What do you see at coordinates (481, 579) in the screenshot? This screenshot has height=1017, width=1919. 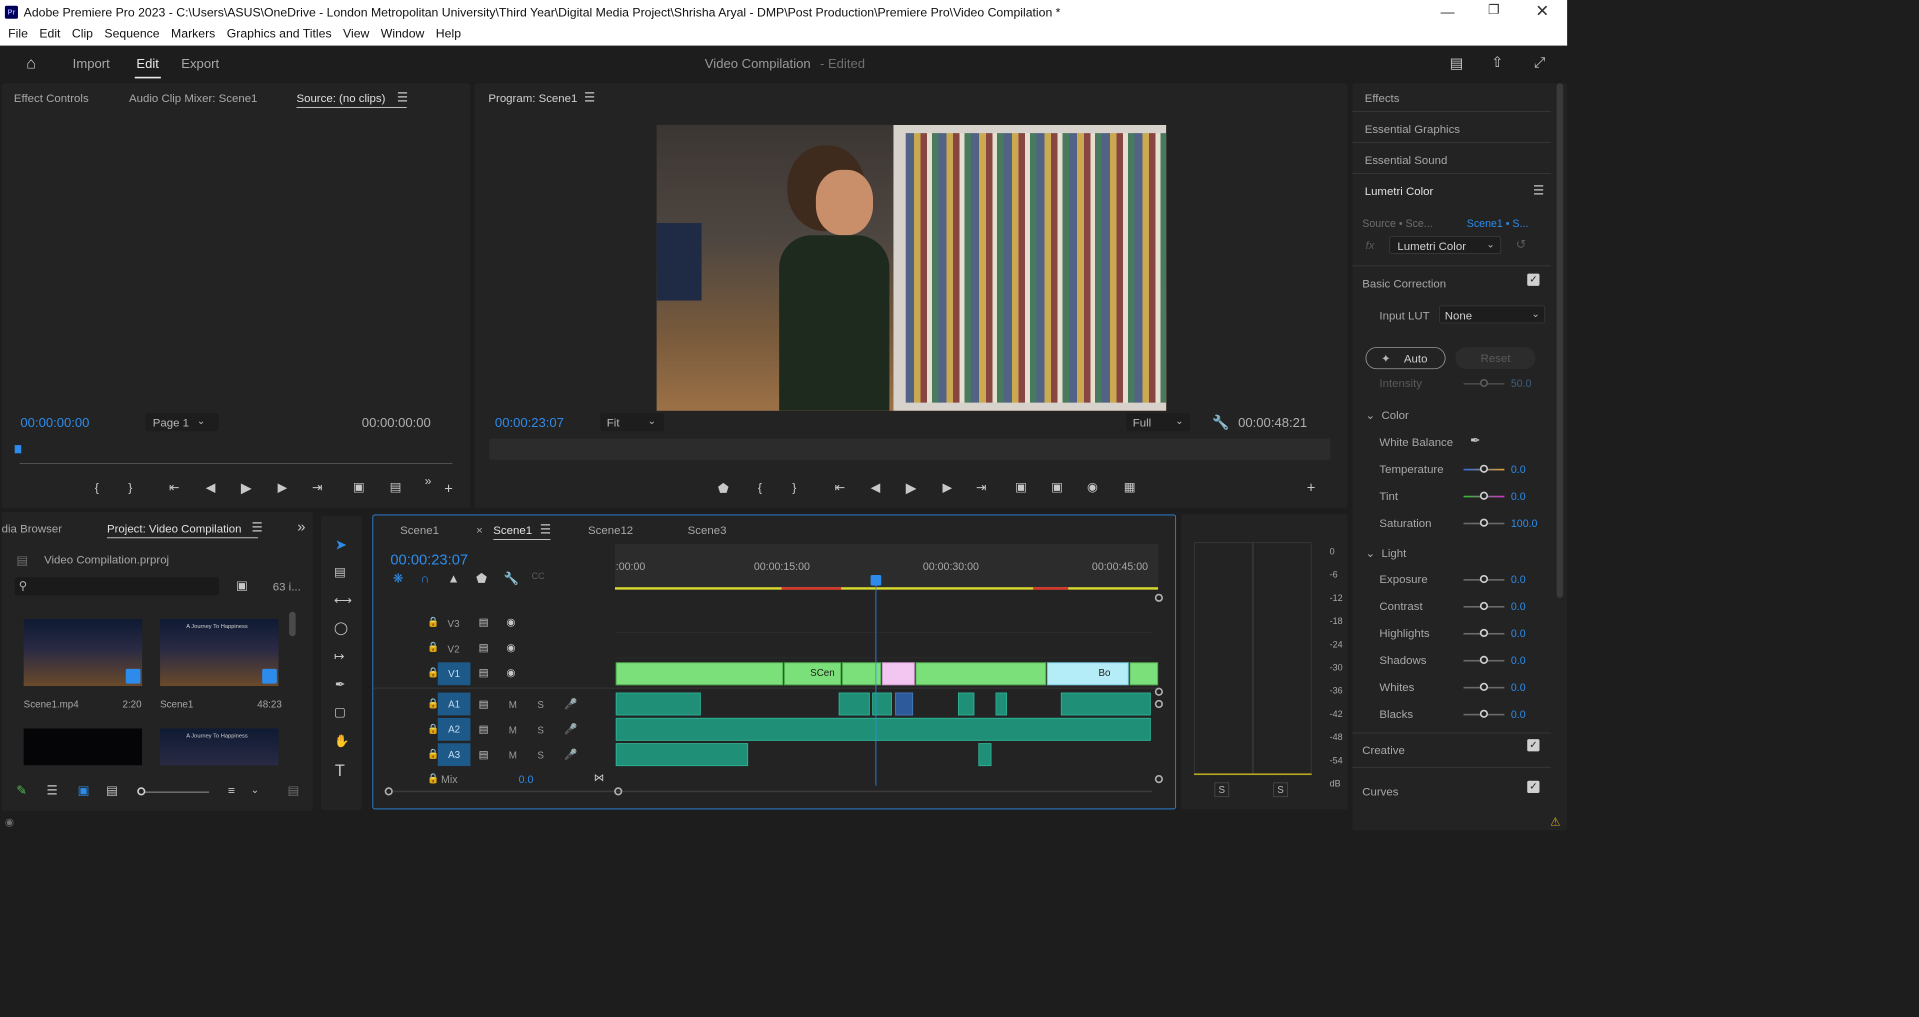 I see `add-marker-icon: ⬟` at bounding box center [481, 579].